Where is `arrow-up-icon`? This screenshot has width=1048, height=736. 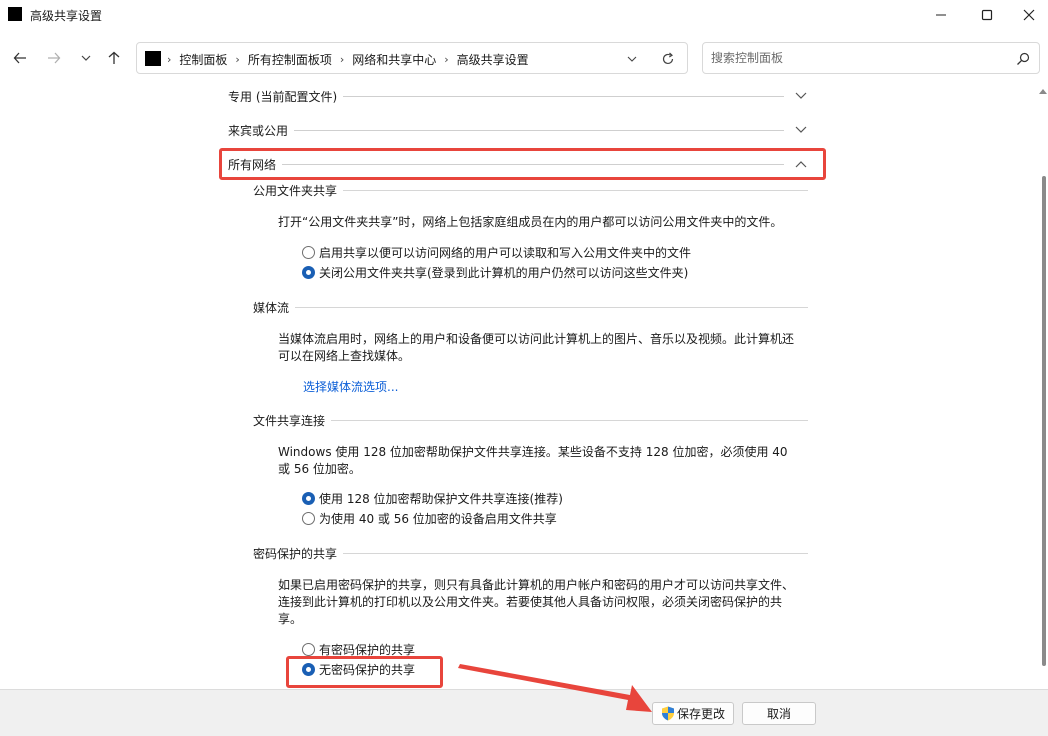
arrow-up-icon is located at coordinates (114, 57).